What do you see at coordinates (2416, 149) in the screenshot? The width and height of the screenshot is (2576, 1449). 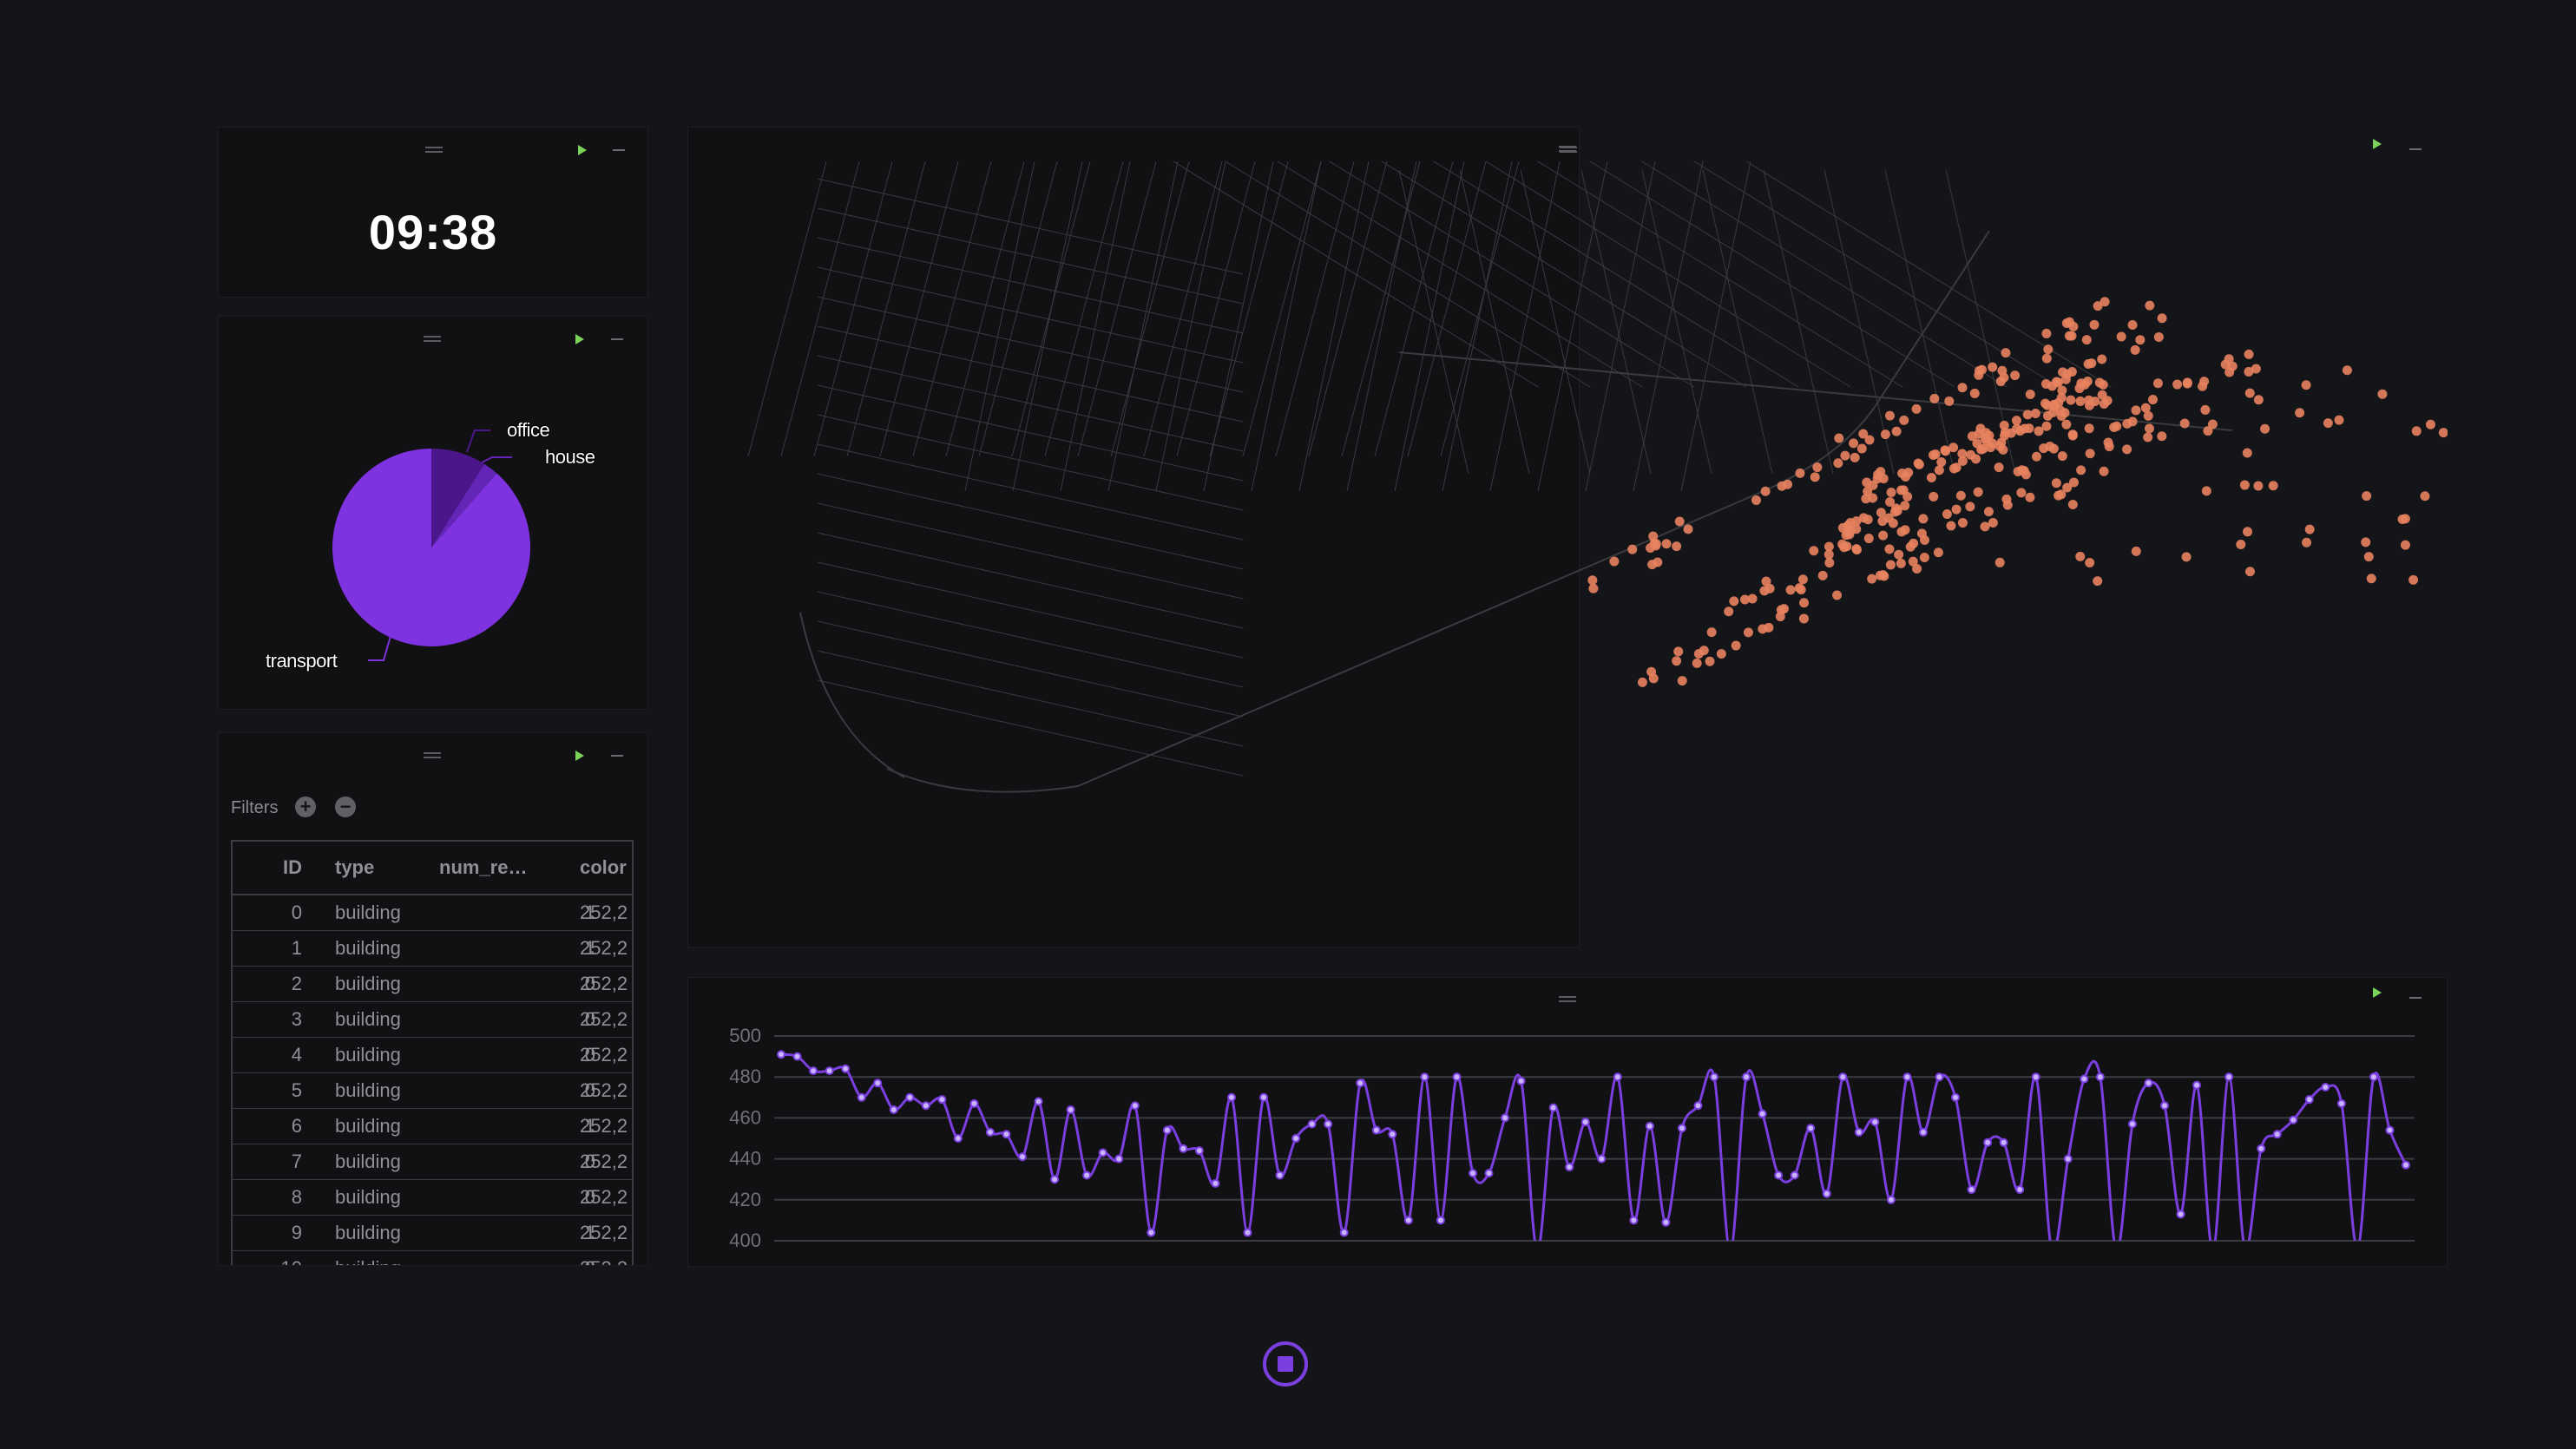 I see `map-minimize-icon` at bounding box center [2416, 149].